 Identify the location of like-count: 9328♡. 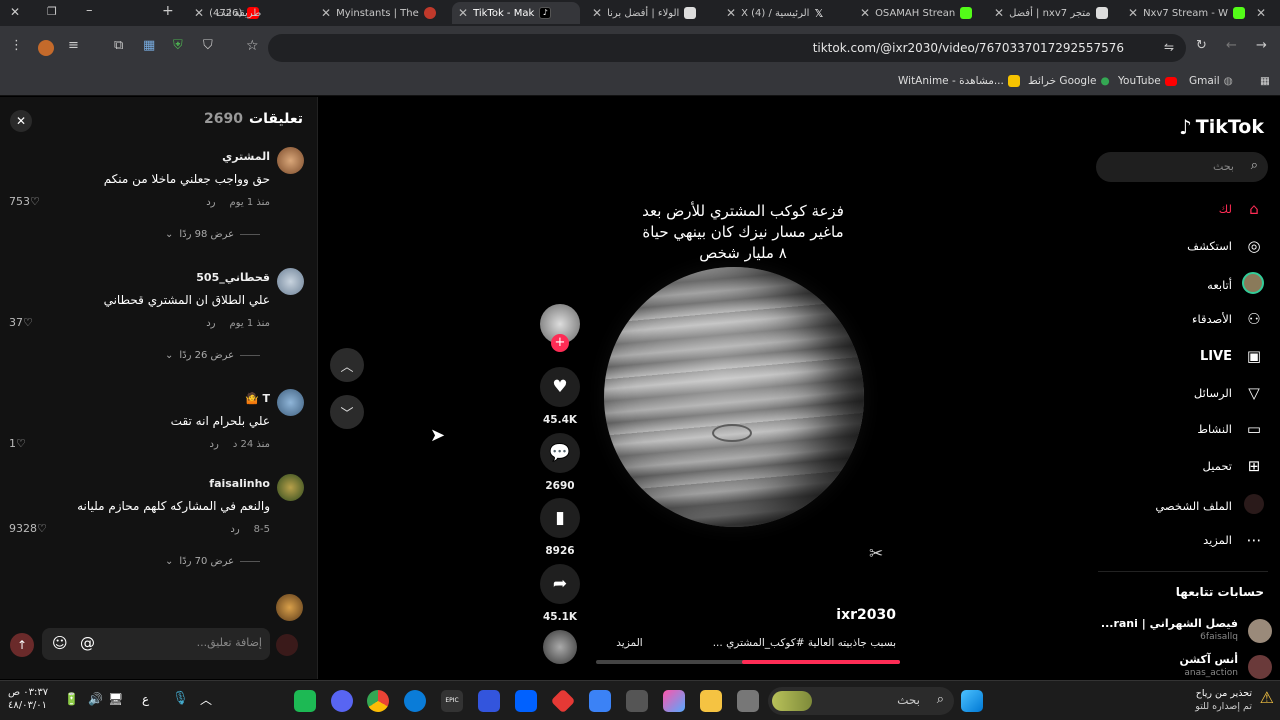
(28, 528).